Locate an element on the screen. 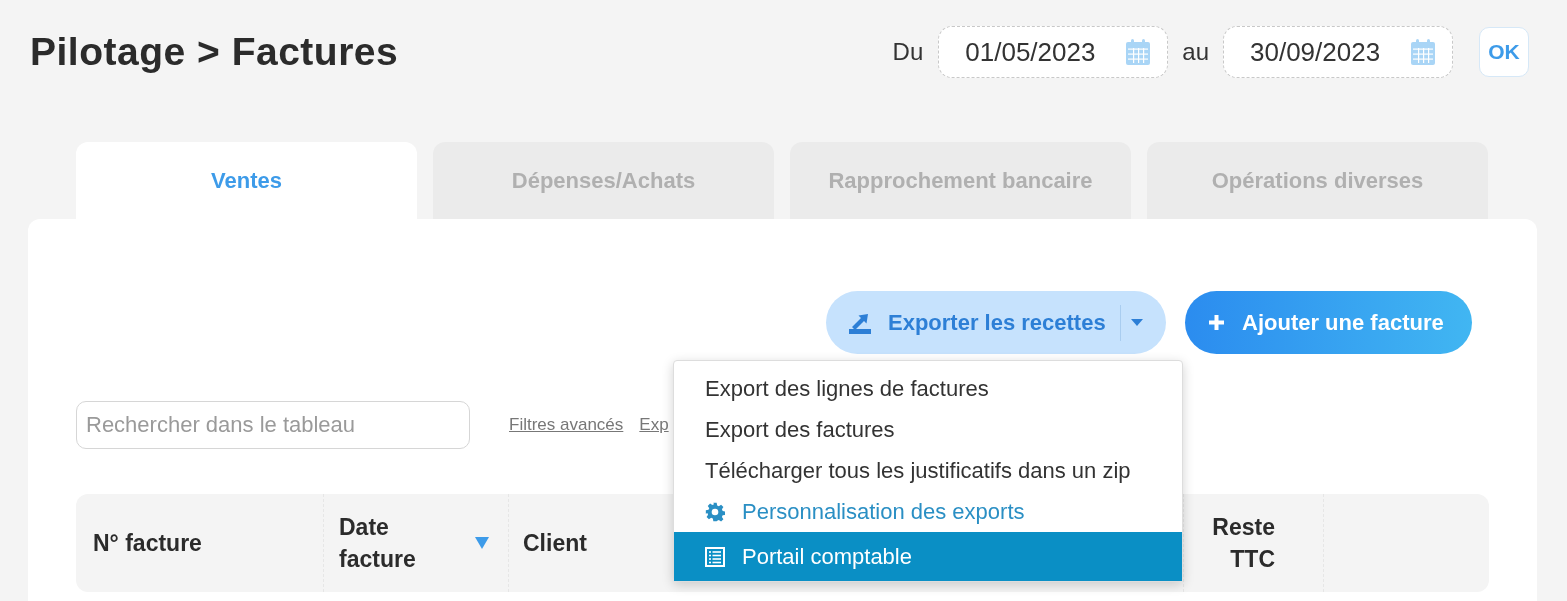  column-header: N° facture is located at coordinates (147, 543).